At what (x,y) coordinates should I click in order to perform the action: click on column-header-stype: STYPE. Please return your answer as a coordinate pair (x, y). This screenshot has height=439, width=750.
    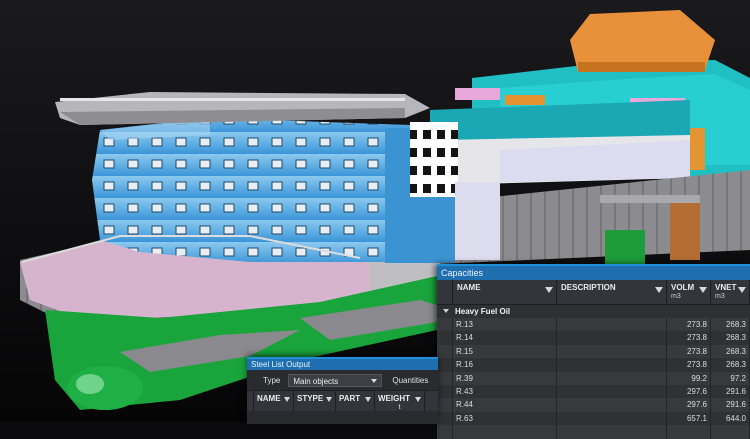
    Looking at the image, I should click on (315, 401).